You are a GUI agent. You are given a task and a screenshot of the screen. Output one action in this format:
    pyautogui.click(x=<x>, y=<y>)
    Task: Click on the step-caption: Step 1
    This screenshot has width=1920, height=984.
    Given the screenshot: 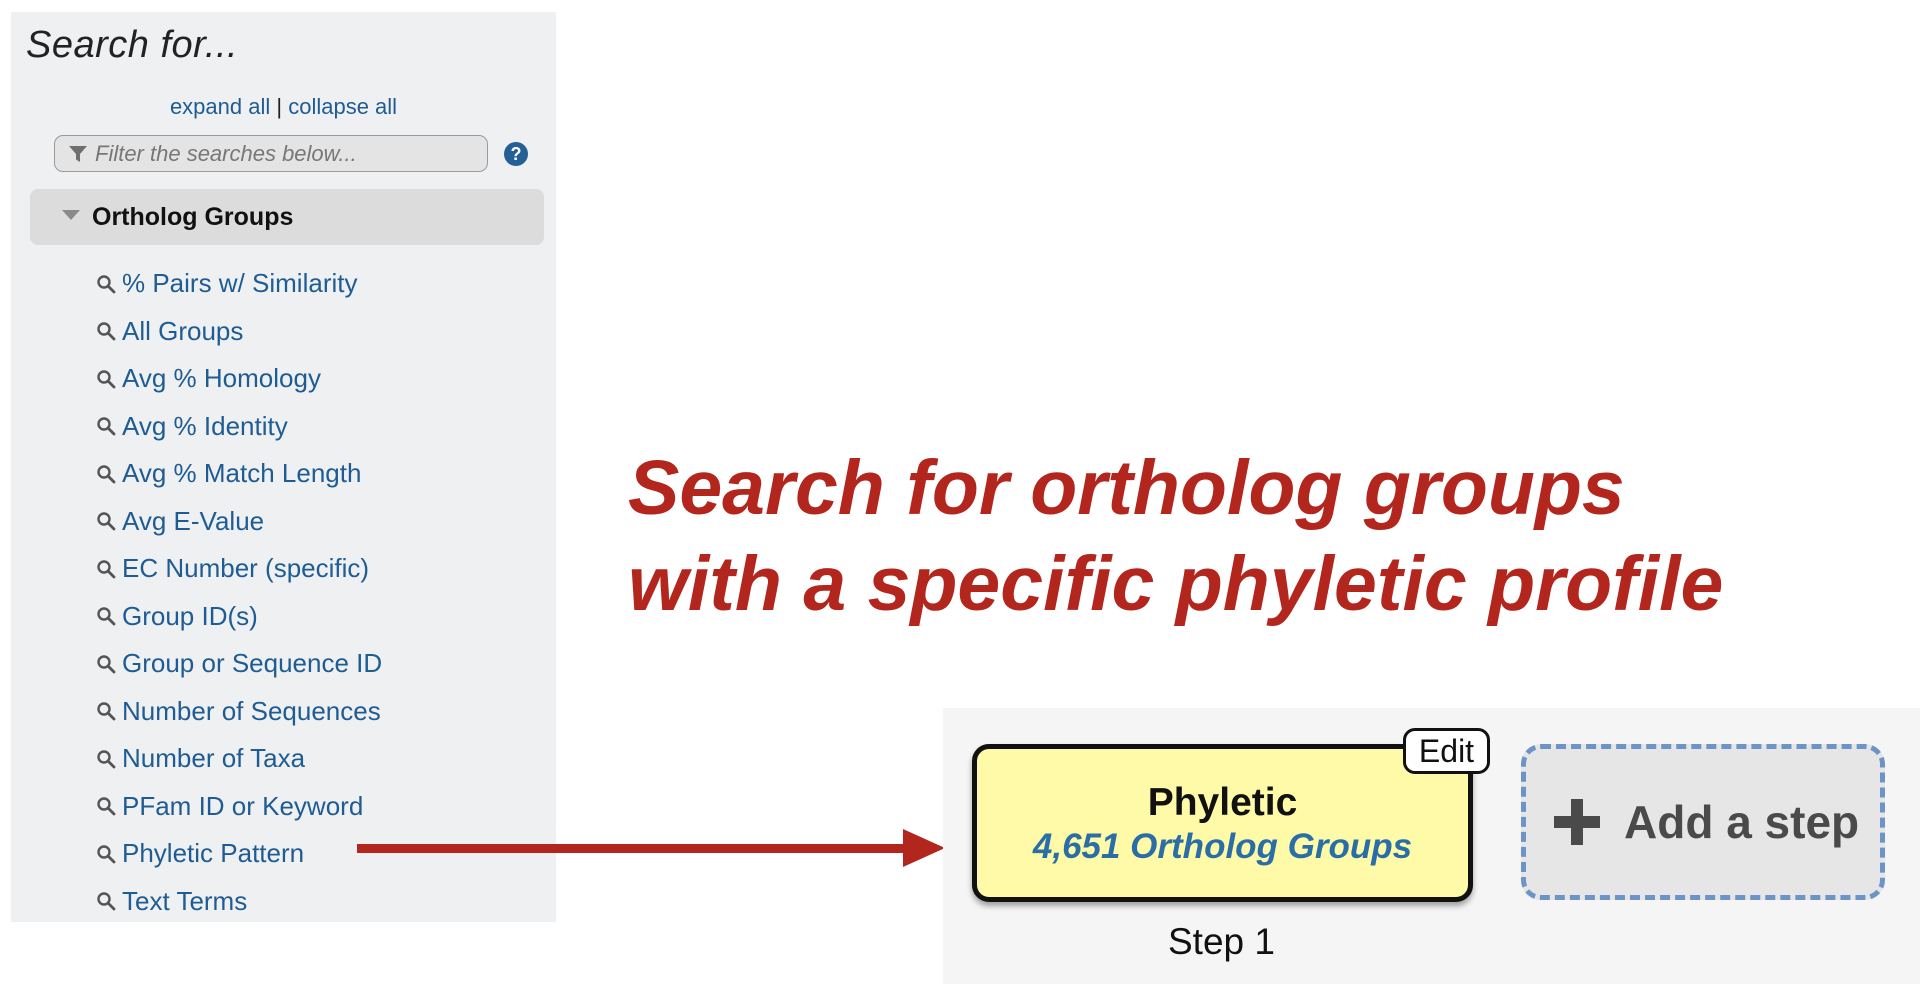 What is the action you would take?
    pyautogui.click(x=1221, y=941)
    